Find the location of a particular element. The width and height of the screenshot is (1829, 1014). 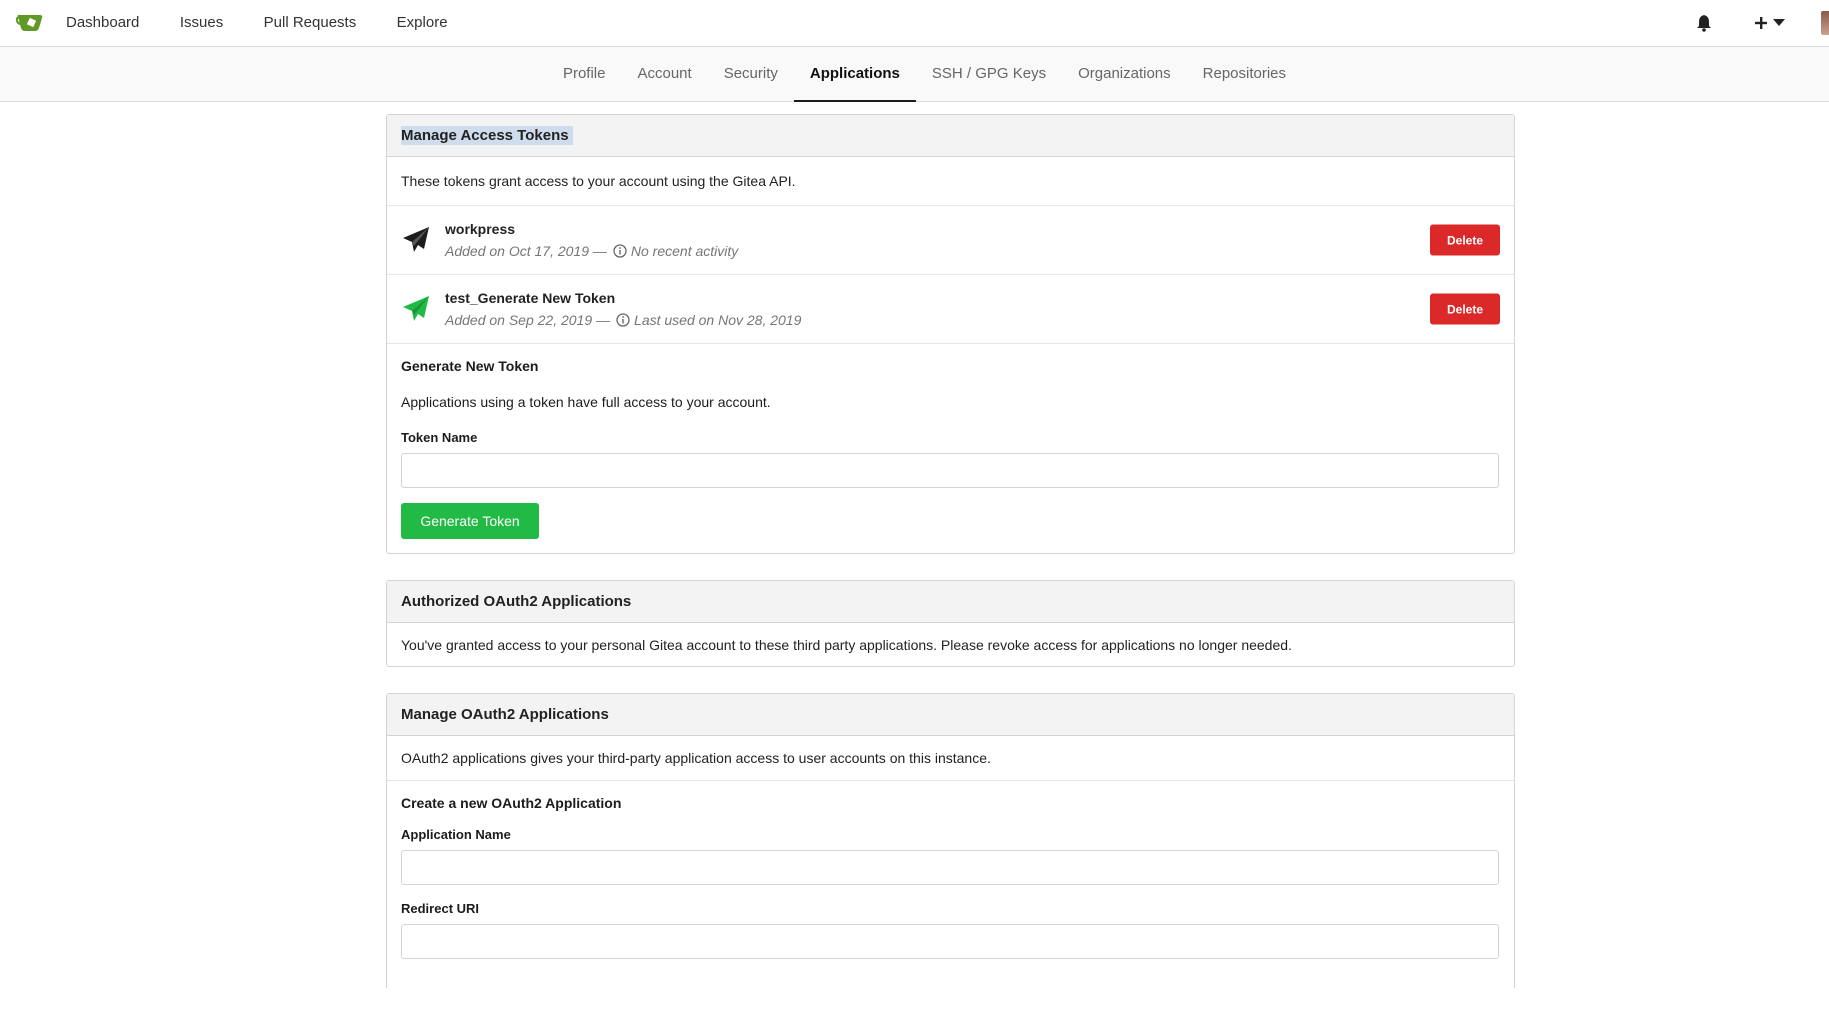

token-name: workpress is located at coordinates (480, 229).